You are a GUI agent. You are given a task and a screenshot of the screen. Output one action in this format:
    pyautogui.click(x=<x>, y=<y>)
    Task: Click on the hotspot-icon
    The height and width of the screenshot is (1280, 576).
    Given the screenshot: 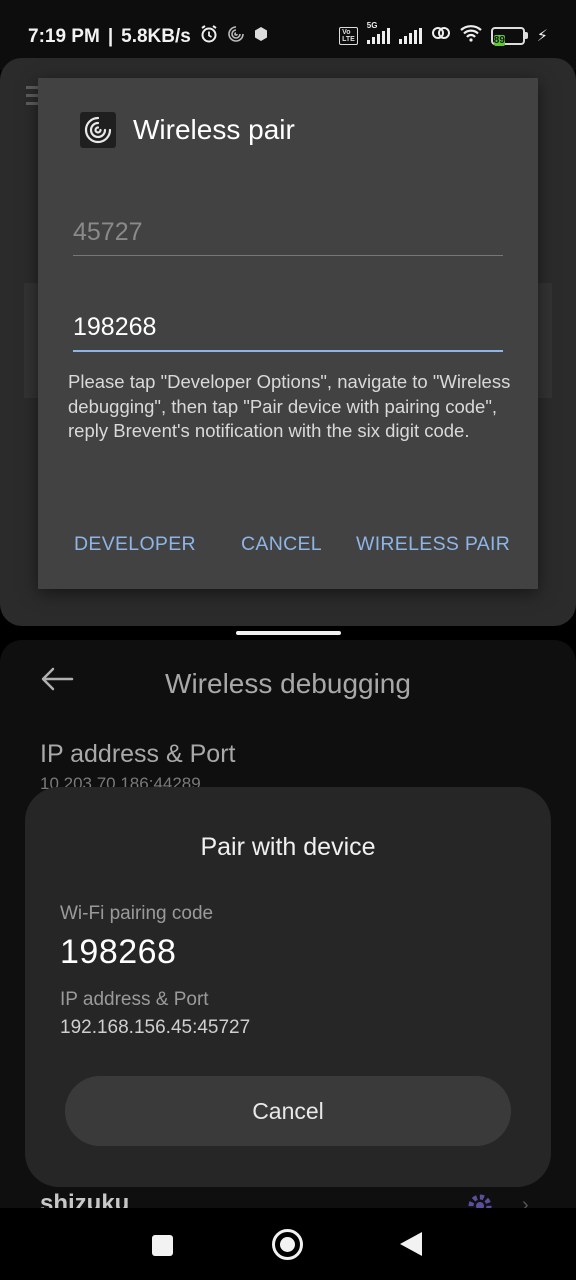 What is the action you would take?
    pyautogui.click(x=441, y=35)
    